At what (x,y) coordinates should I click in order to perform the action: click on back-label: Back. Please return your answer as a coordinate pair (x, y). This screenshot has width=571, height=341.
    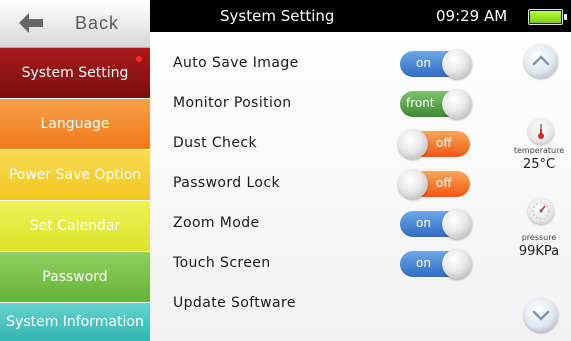
    Looking at the image, I should click on (97, 23).